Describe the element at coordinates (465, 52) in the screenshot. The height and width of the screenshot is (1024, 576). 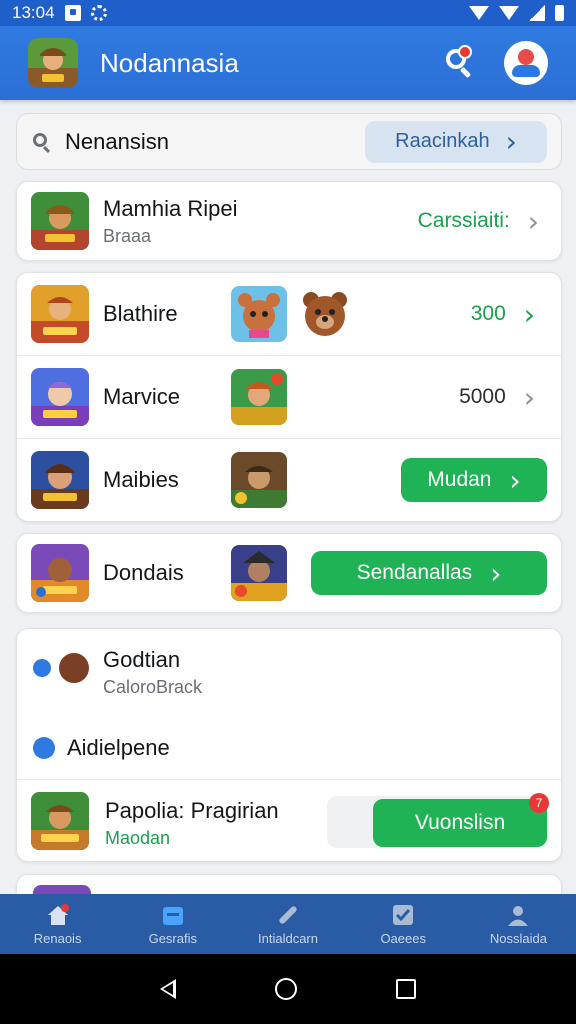
I see `notification-dot` at that location.